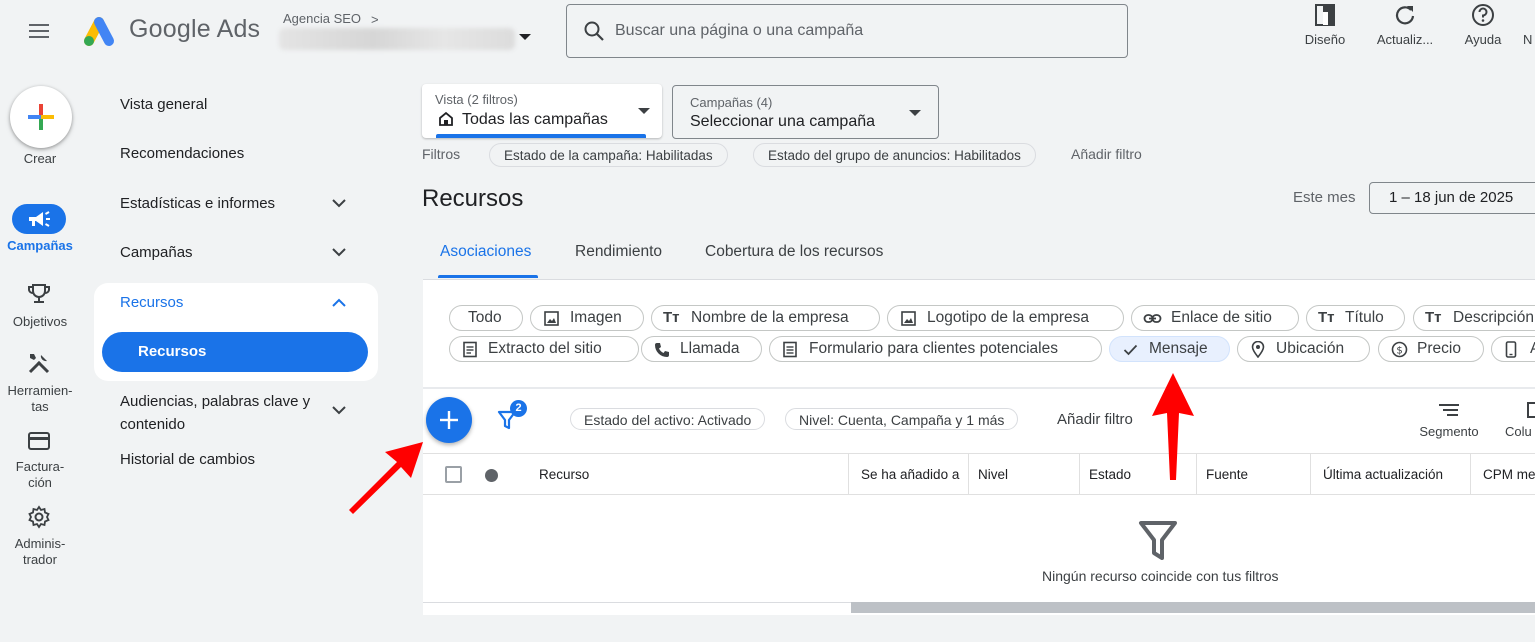  Describe the element at coordinates (1258, 349) in the screenshot. I see `location-pin-icon` at that location.